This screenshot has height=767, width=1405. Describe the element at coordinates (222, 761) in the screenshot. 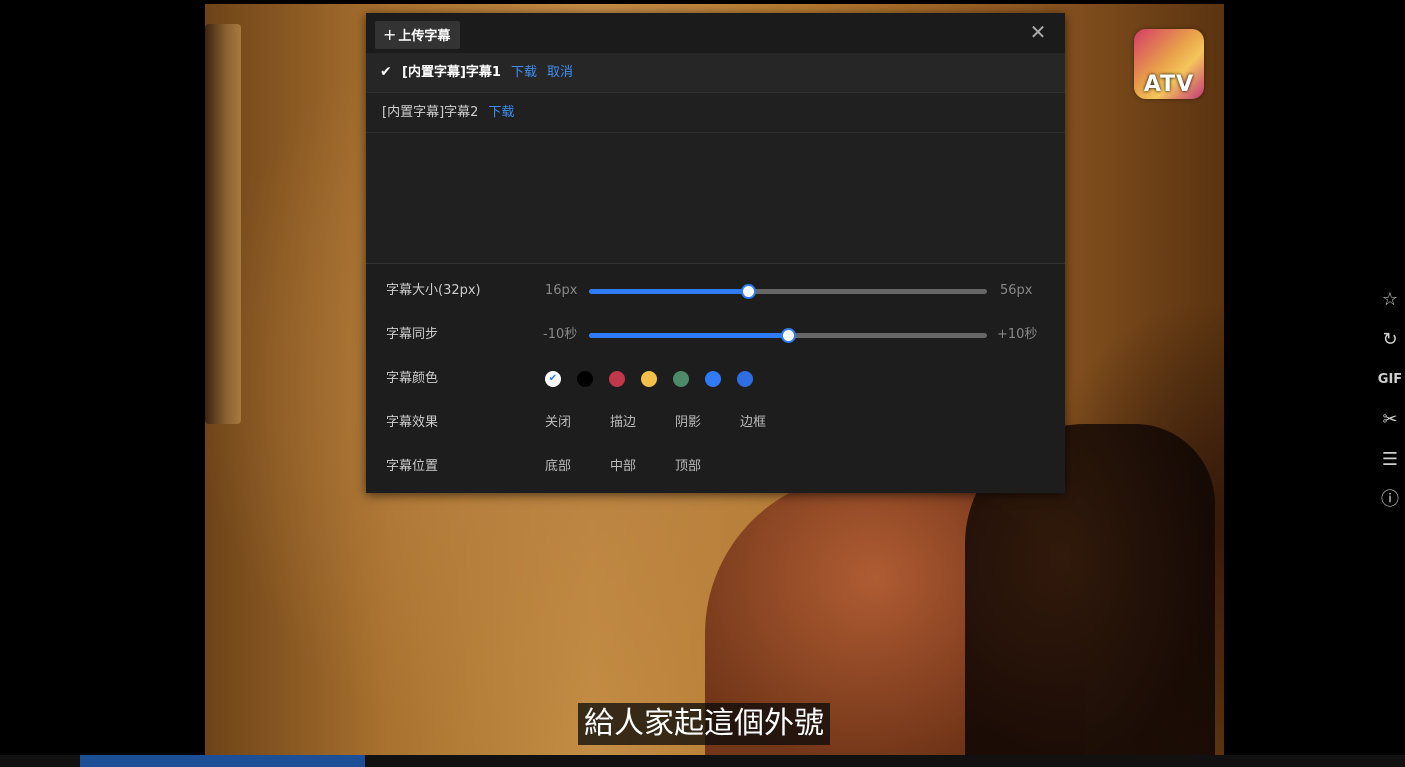

I see `progress-bar` at that location.